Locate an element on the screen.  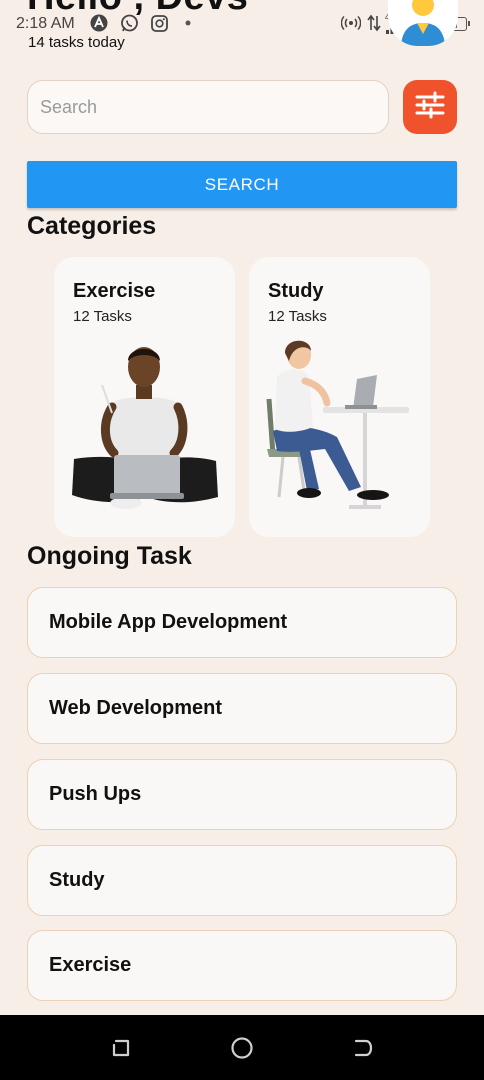
filter-button is located at coordinates (430, 107).